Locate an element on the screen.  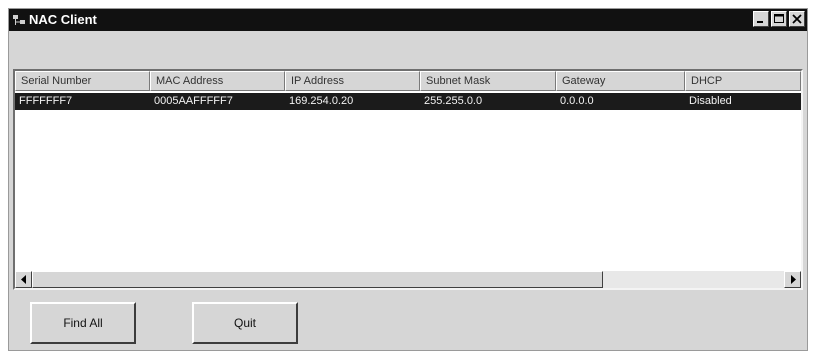
scroll-left-button is located at coordinates (23, 279).